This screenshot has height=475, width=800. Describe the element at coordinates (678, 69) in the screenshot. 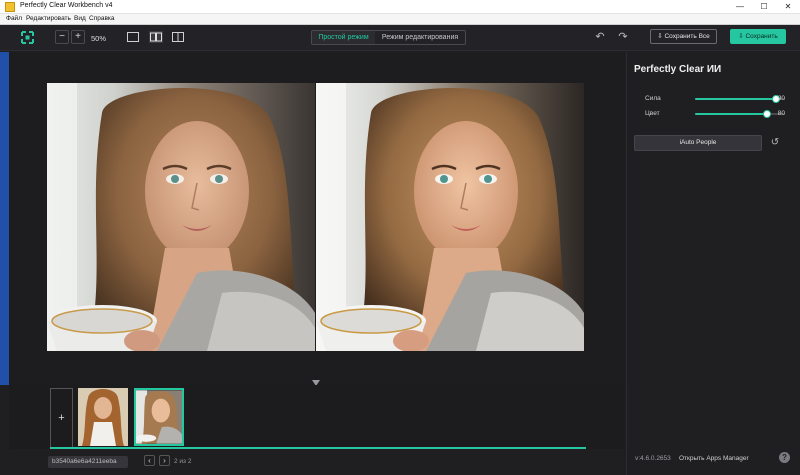

I see `panel-title: Perfectly Clear ИИ` at that location.